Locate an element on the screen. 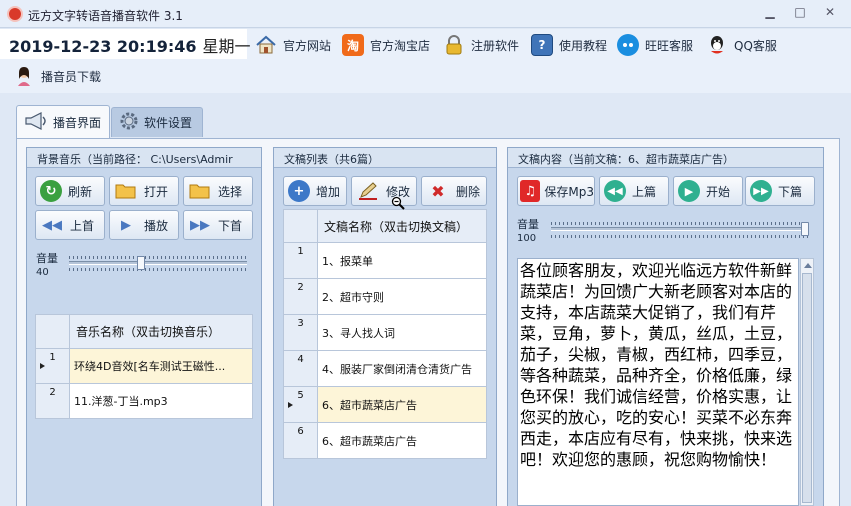  script-name-cell: 3、寻人找人词 is located at coordinates (402, 332).